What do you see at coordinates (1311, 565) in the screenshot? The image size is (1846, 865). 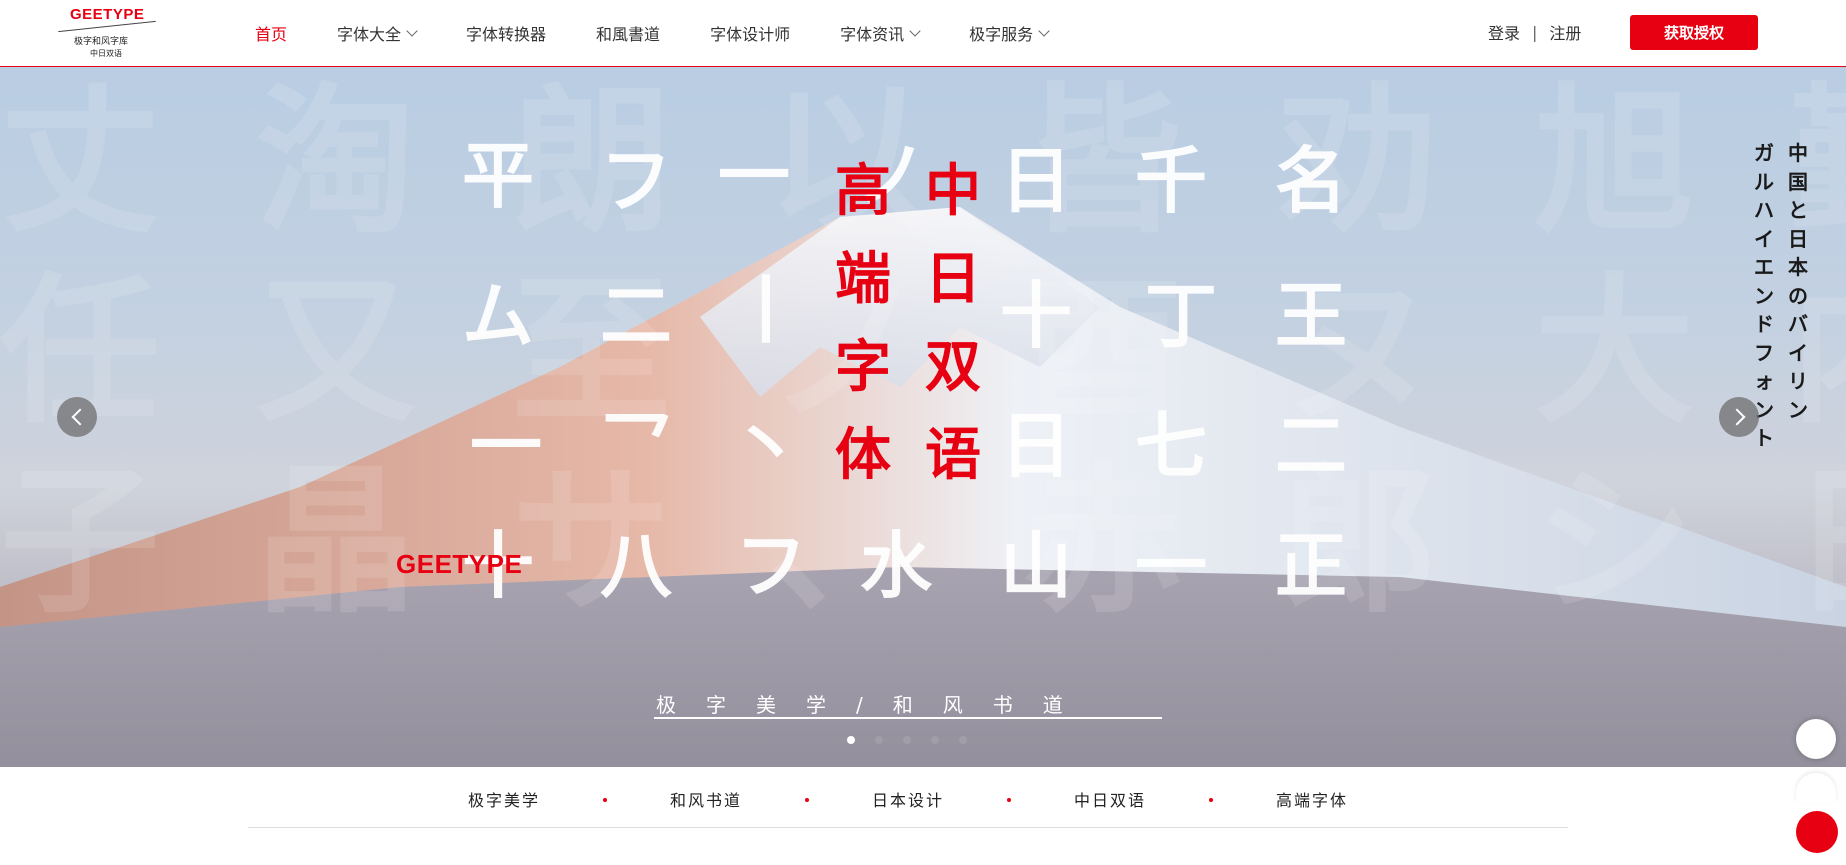 I see `calligraphy-char: 正` at bounding box center [1311, 565].